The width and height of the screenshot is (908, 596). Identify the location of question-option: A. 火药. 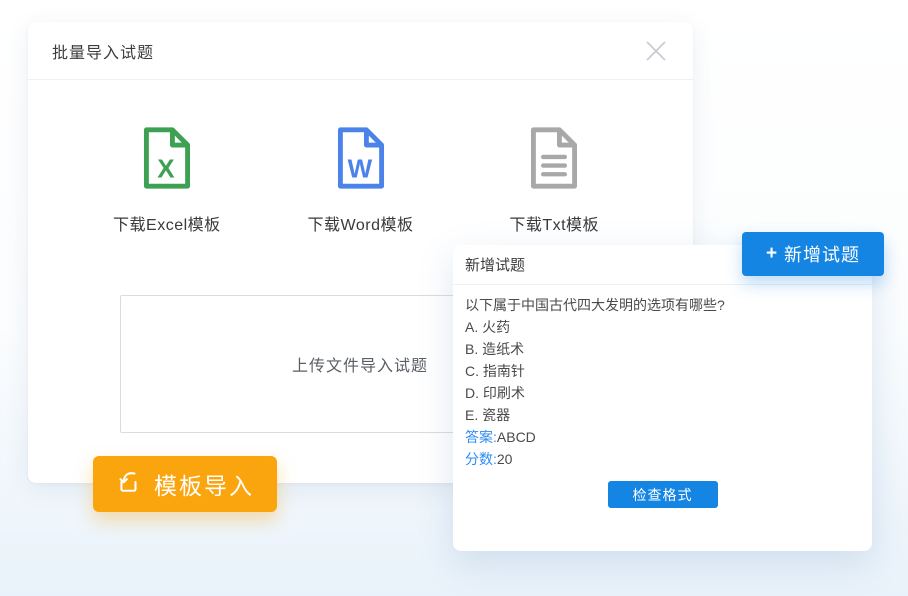
(488, 327).